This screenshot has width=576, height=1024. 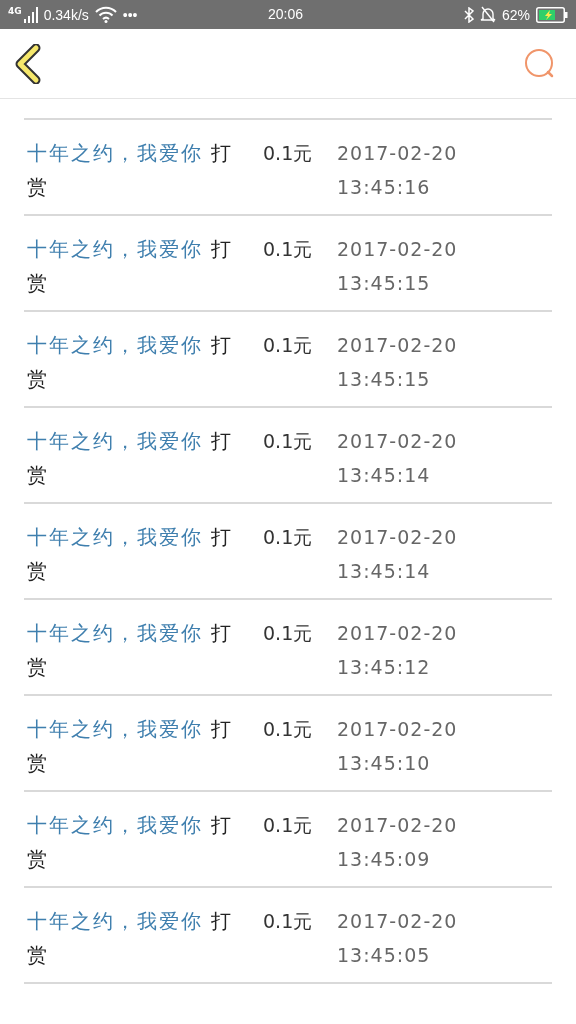 What do you see at coordinates (15, 10) in the screenshot?
I see `network-type: 4G` at bounding box center [15, 10].